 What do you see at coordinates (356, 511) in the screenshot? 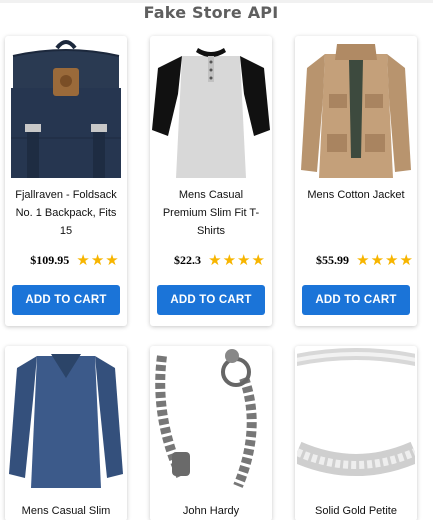
I see `product-title: Solid Gold Petite` at bounding box center [356, 511].